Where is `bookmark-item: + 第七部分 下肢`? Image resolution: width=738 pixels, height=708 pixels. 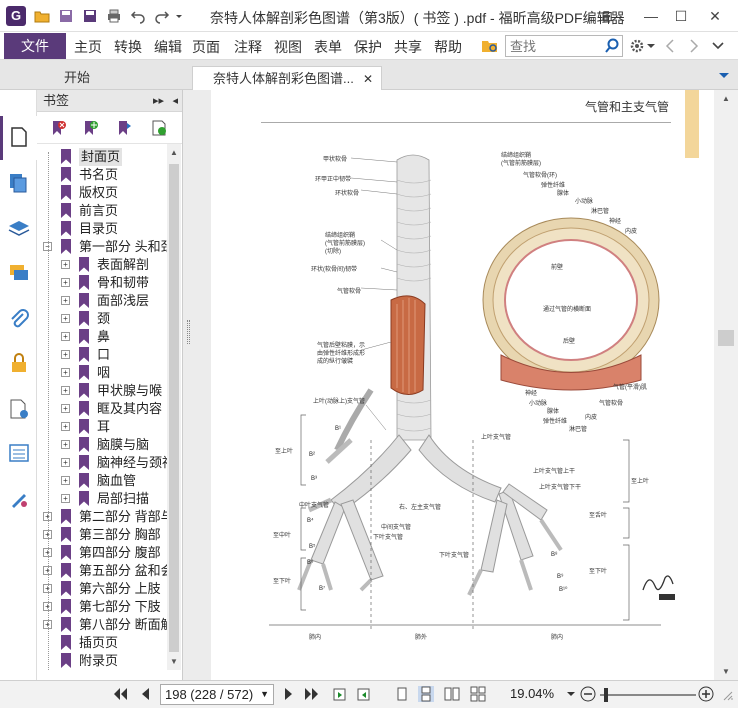 bookmark-item: + 第七部分 下肢 is located at coordinates (102, 607).